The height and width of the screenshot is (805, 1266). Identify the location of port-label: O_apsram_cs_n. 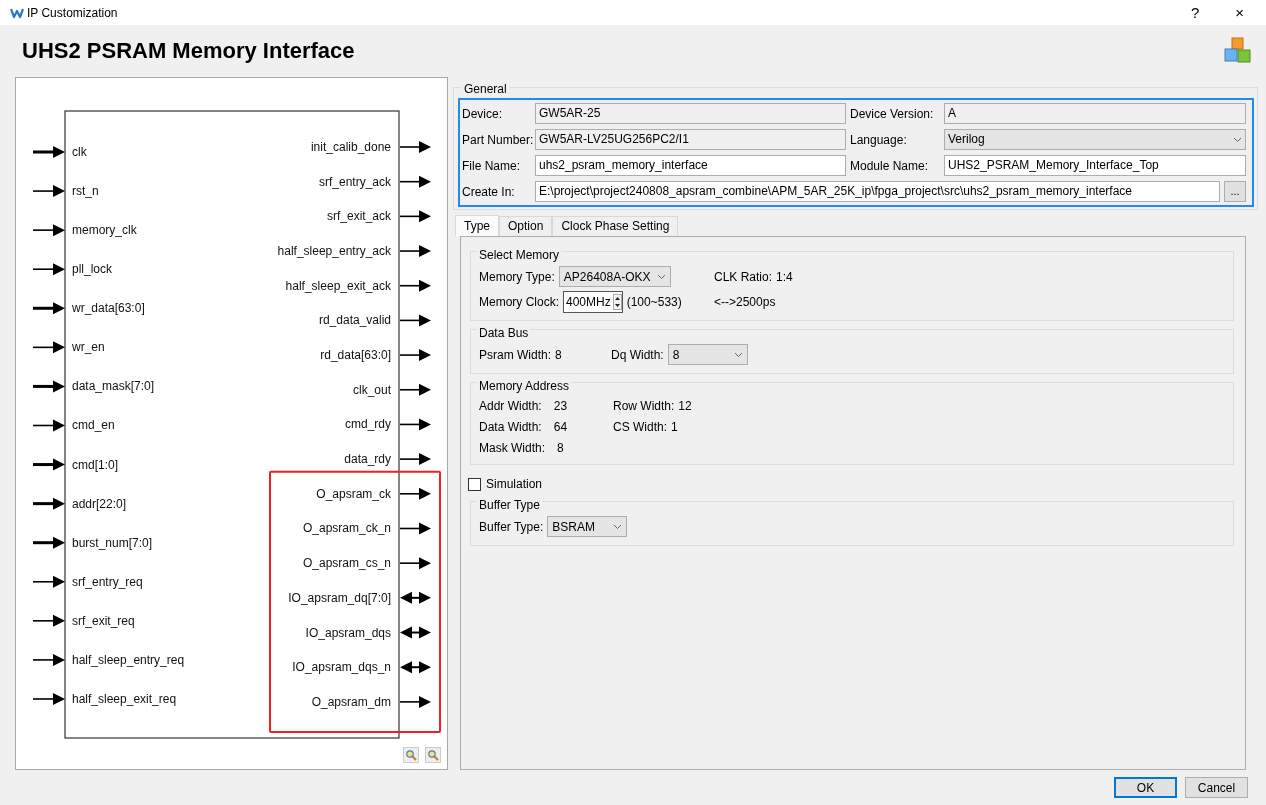
(346, 563).